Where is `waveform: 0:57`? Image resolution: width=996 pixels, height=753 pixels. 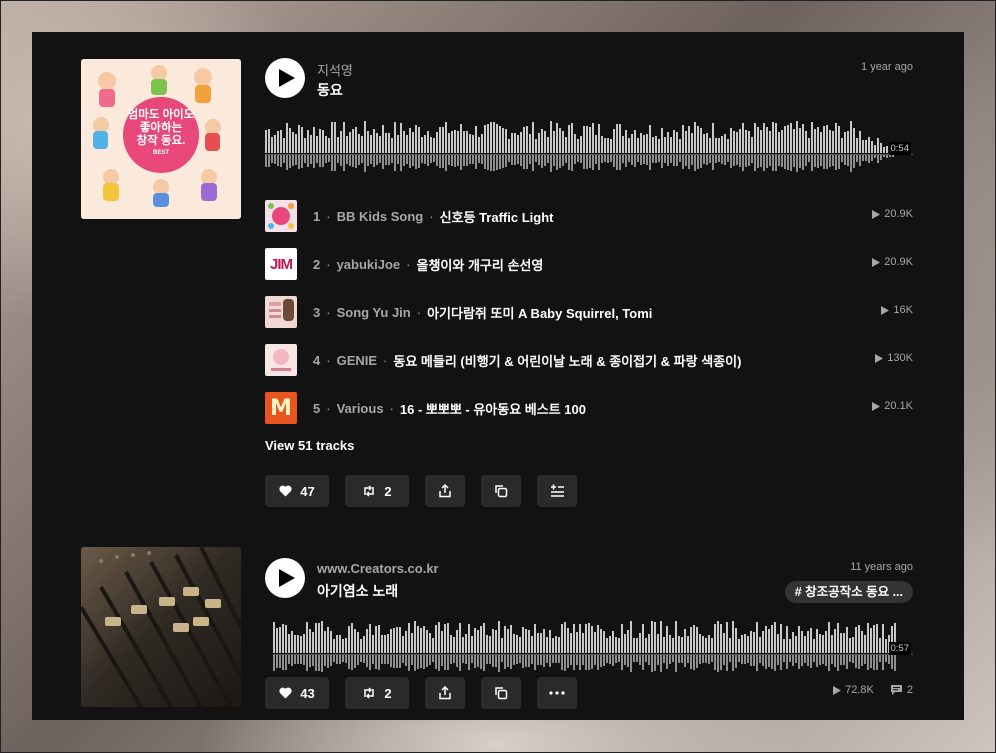
waveform: 0:57 is located at coordinates (593, 646).